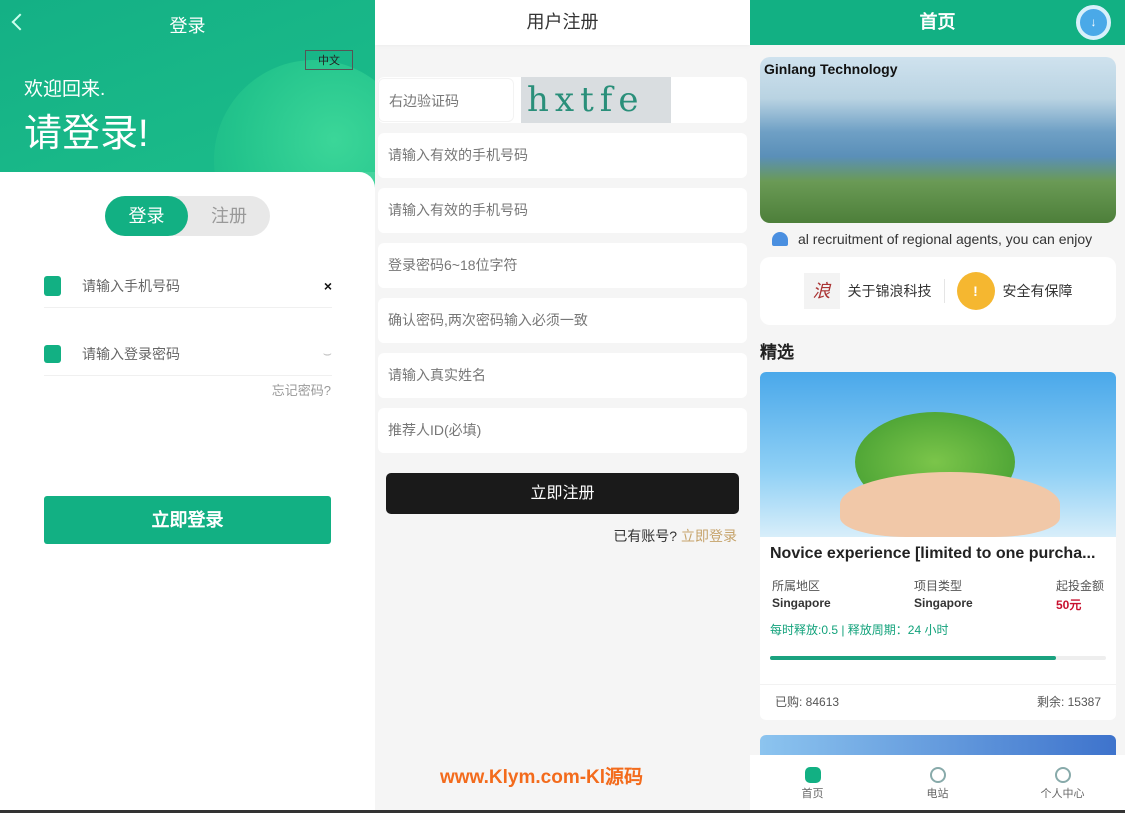 Image resolution: width=1125 pixels, height=813 pixels. Describe the element at coordinates (889, 291) in the screenshot. I see `about-label: 关于锦浪科技` at that location.